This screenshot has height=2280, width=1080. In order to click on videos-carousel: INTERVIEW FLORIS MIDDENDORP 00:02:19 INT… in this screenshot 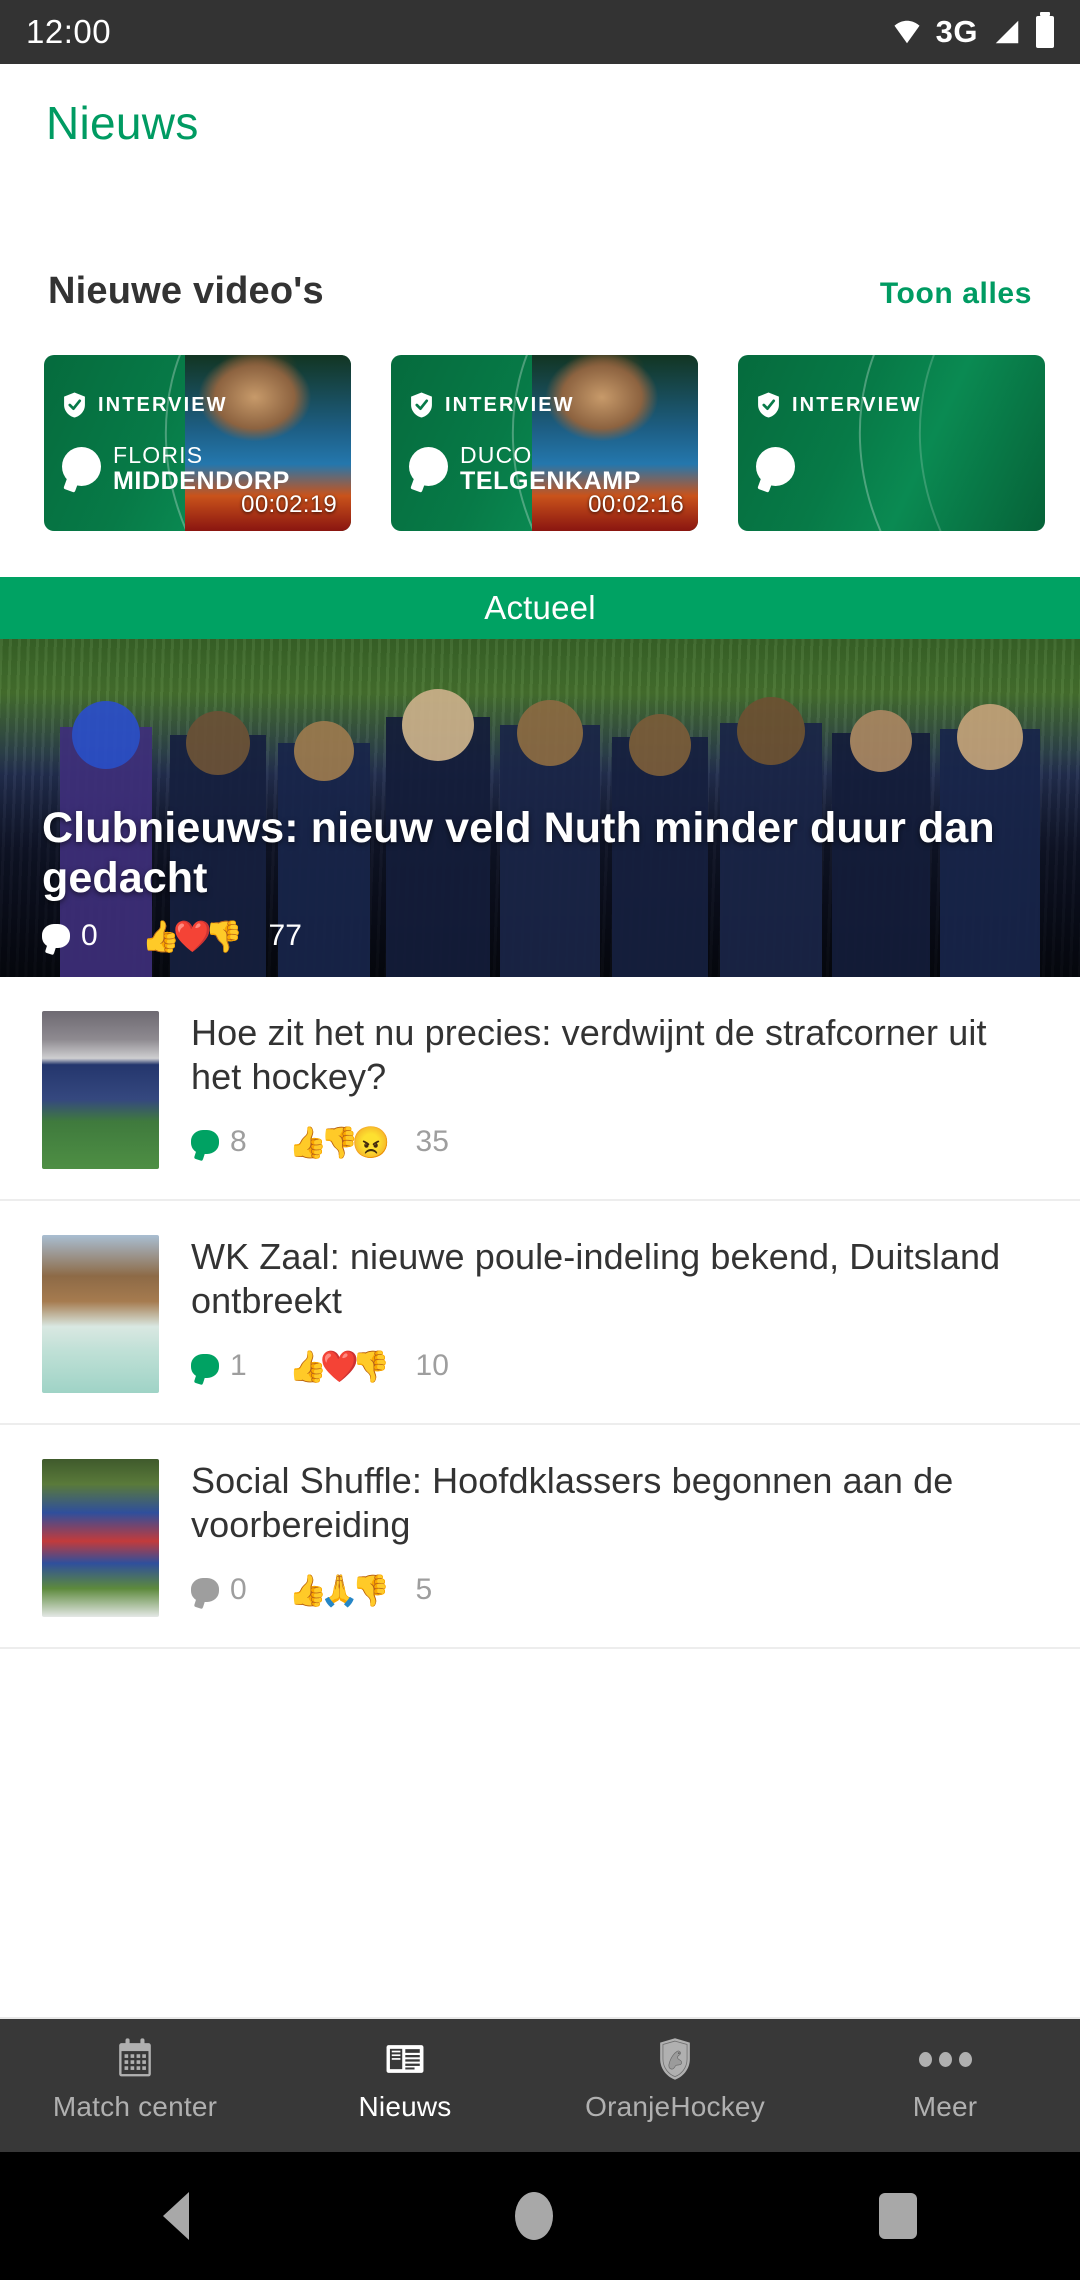, I will do `click(540, 422)`.